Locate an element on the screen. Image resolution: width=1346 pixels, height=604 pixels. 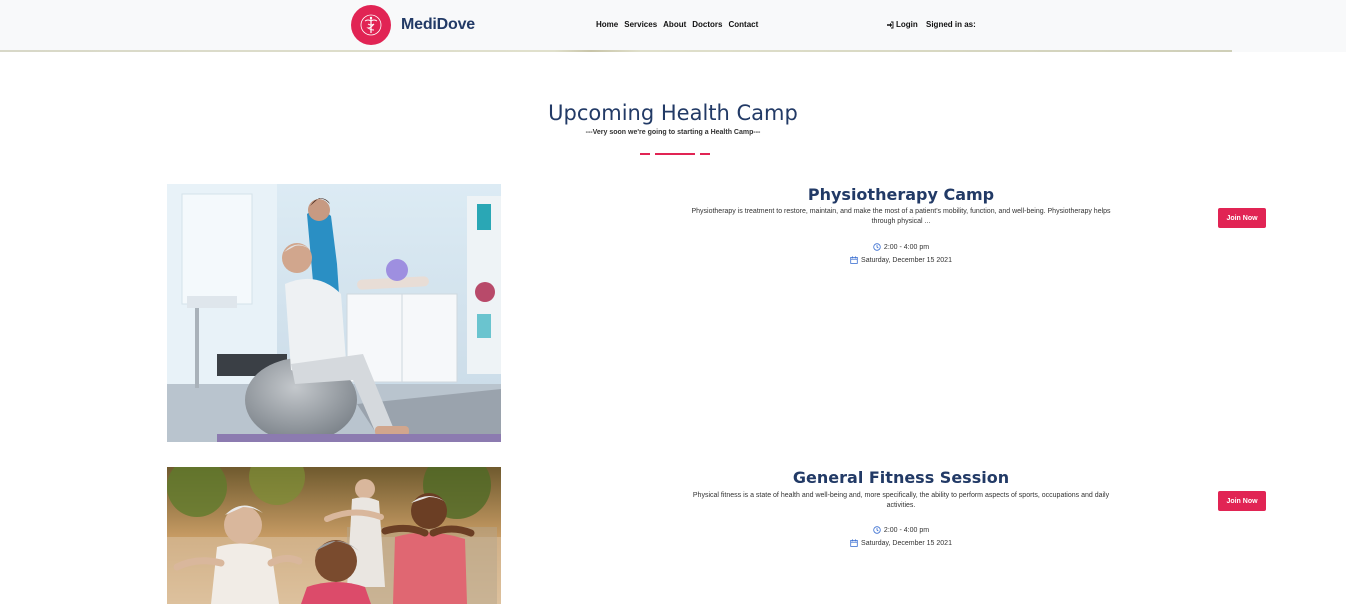
fitness-session-image is located at coordinates (334, 535).